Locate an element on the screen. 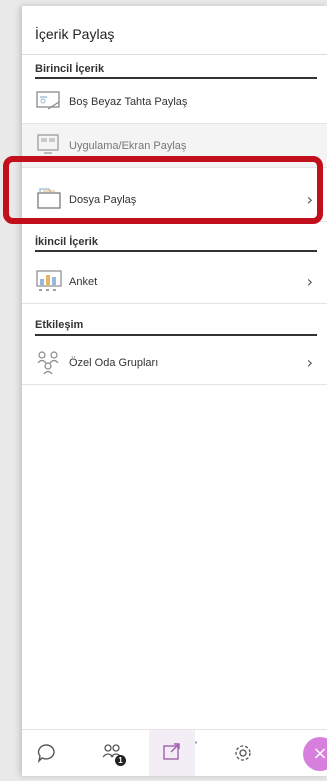  close-button: × is located at coordinates (315, 754).